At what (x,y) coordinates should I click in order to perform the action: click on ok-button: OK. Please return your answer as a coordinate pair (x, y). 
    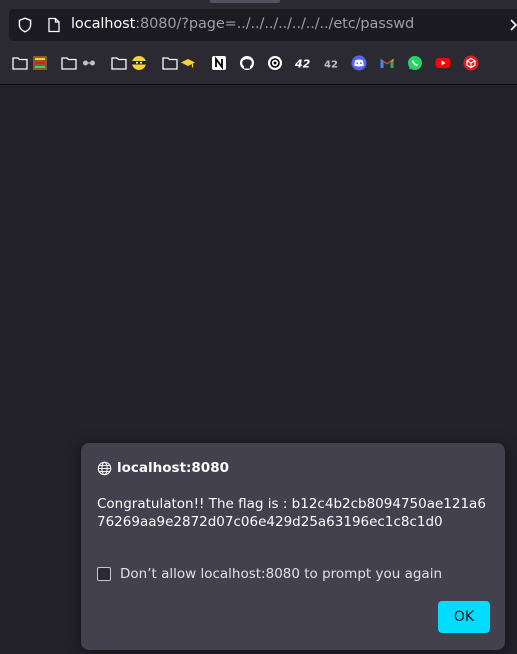
    Looking at the image, I should click on (464, 617).